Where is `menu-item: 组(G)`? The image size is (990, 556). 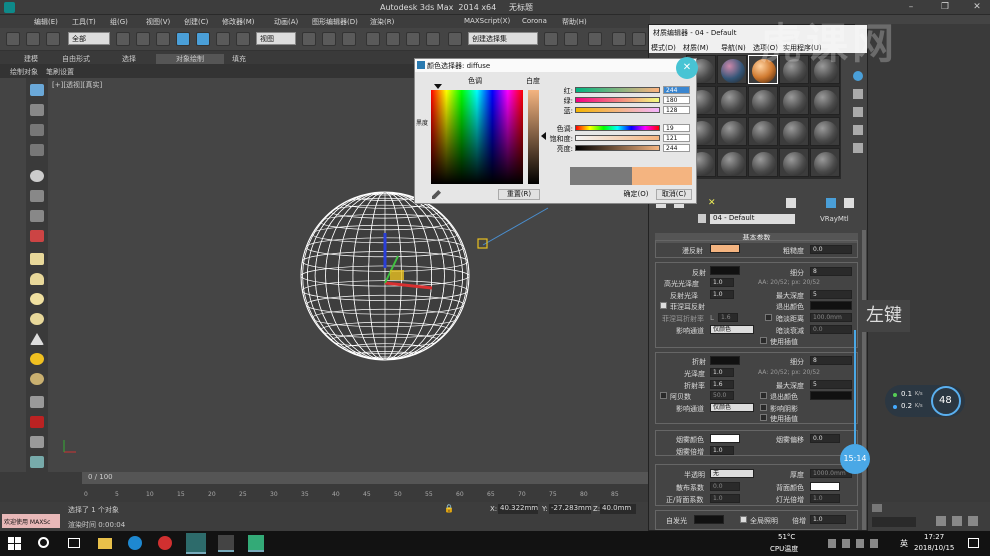 menu-item: 组(G) is located at coordinates (119, 22).